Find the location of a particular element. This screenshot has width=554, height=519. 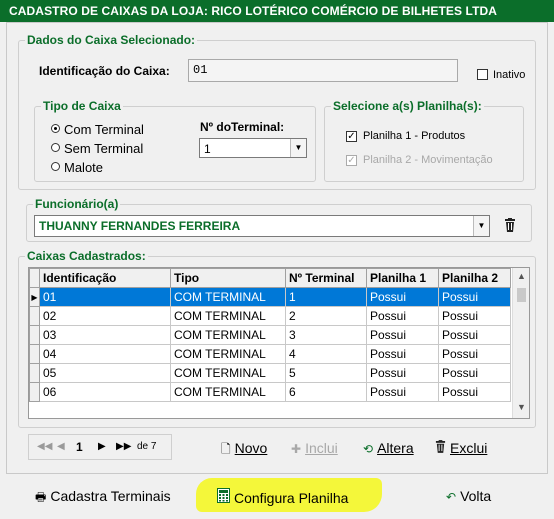

dados-legend: Dados do Caixa Selecionado: is located at coordinates (111, 40).